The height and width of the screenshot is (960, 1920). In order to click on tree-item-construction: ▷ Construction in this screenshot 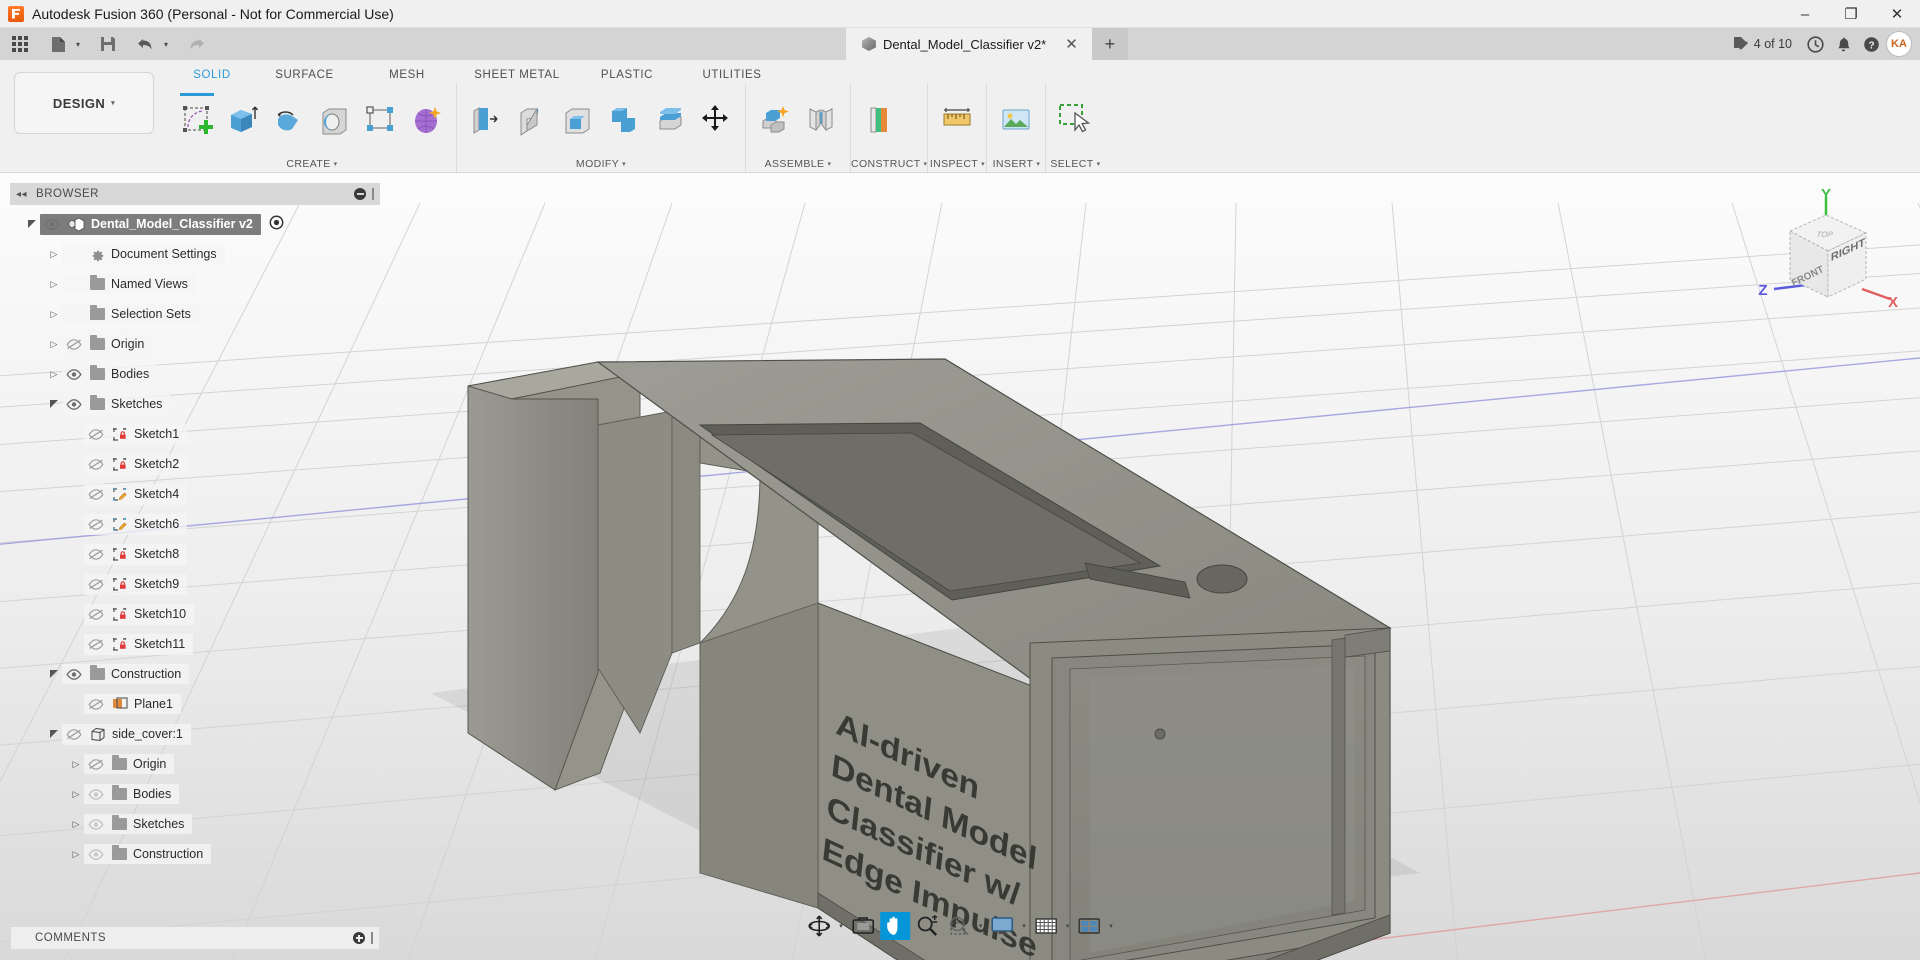, I will do `click(195, 854)`.